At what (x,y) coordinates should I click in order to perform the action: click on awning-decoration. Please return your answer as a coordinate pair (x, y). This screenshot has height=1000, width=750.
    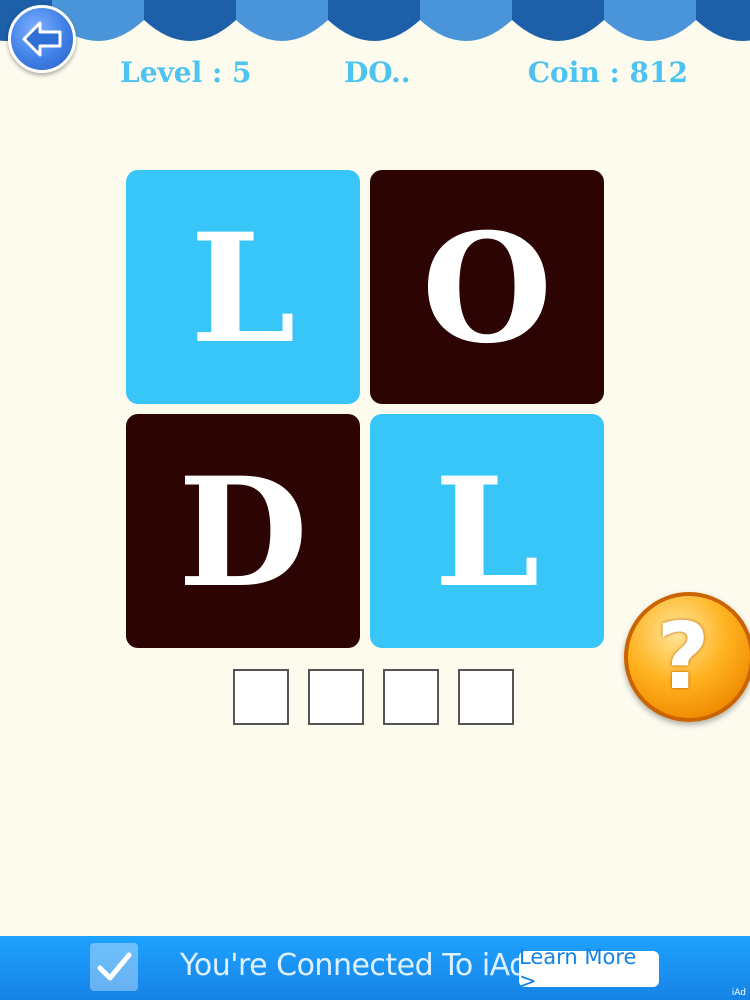
    Looking at the image, I should click on (375, 20).